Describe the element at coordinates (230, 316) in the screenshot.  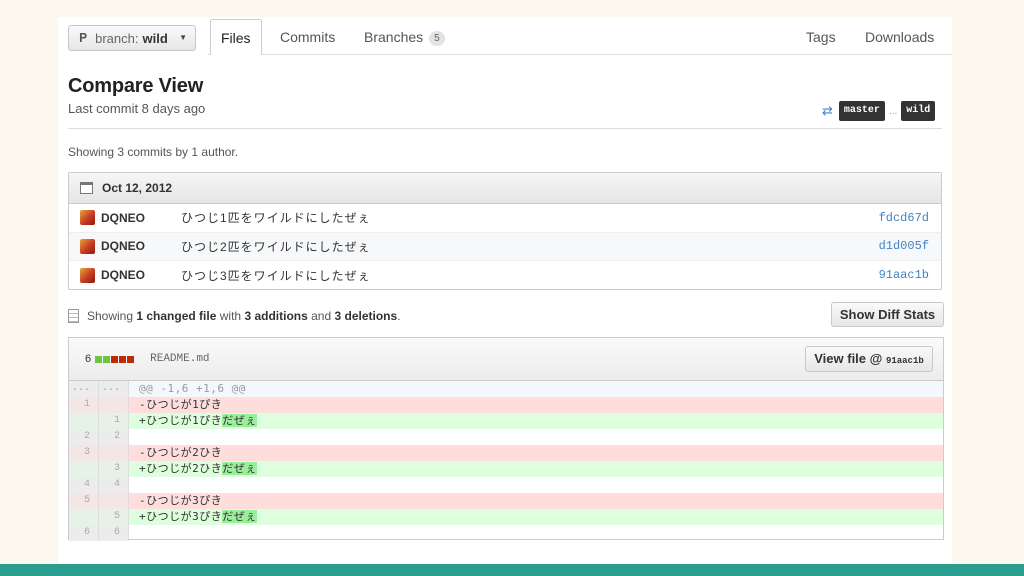
I see `summary-text: with` at that location.